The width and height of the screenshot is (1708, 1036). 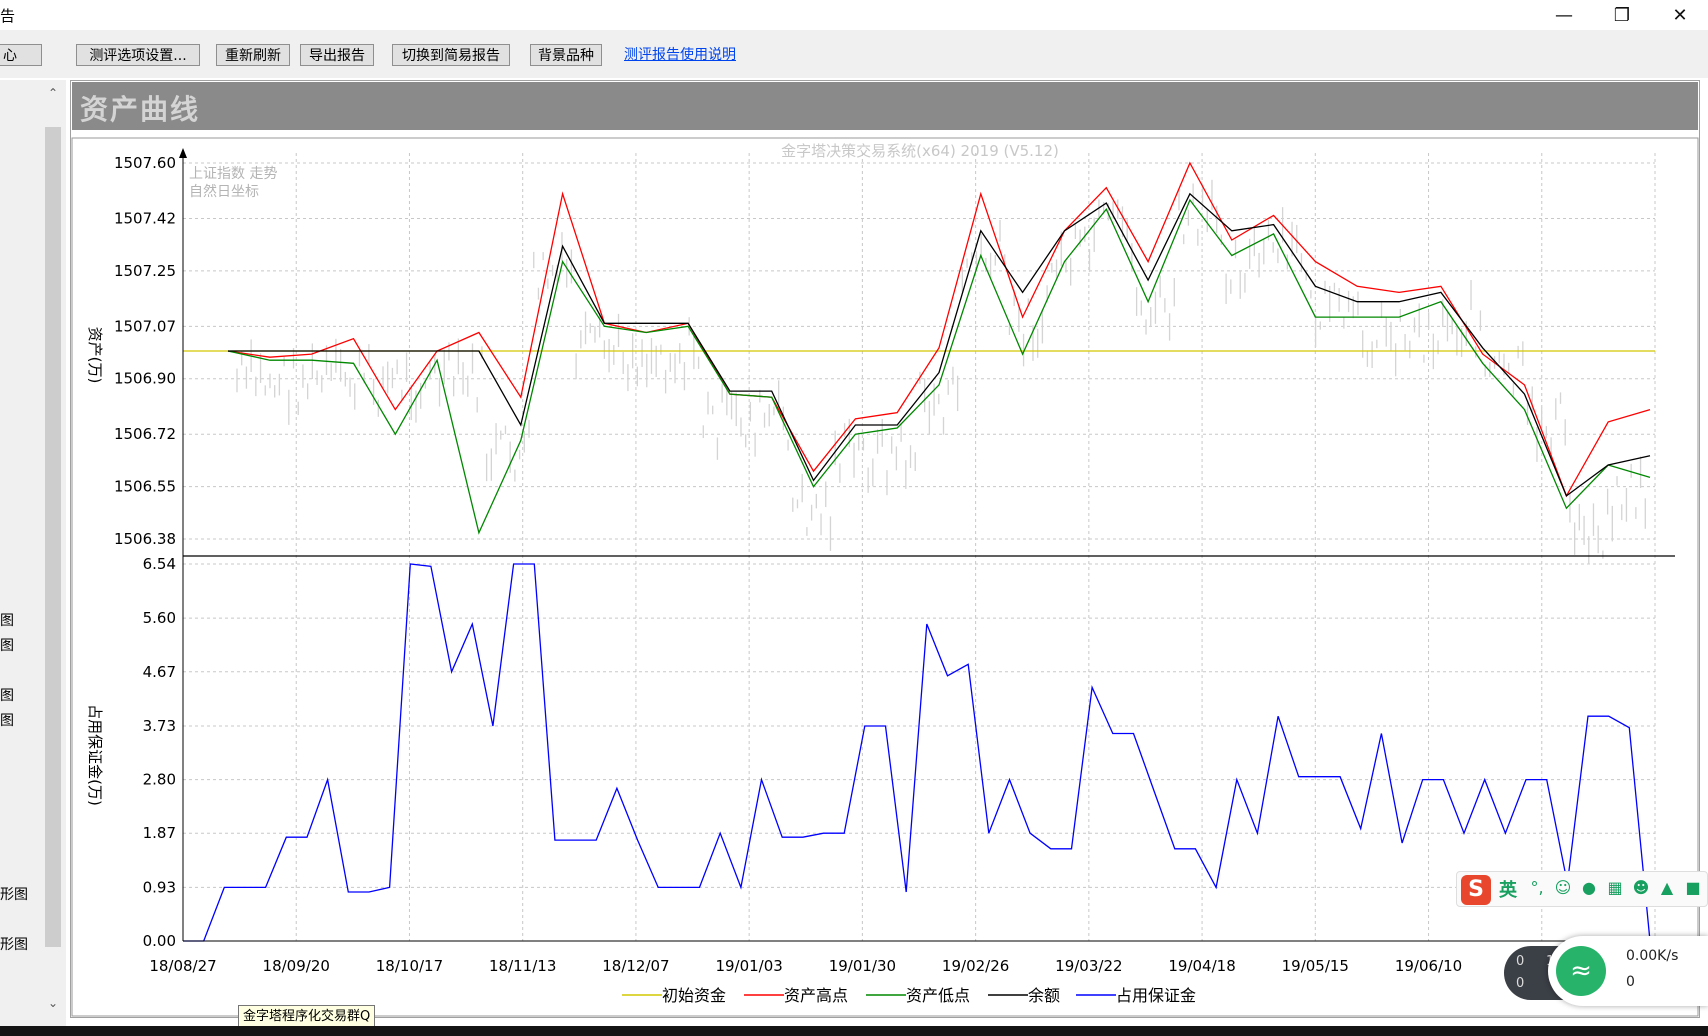 What do you see at coordinates (145, 379) in the screenshot?
I see `y-tick-label: 1506.90` at bounding box center [145, 379].